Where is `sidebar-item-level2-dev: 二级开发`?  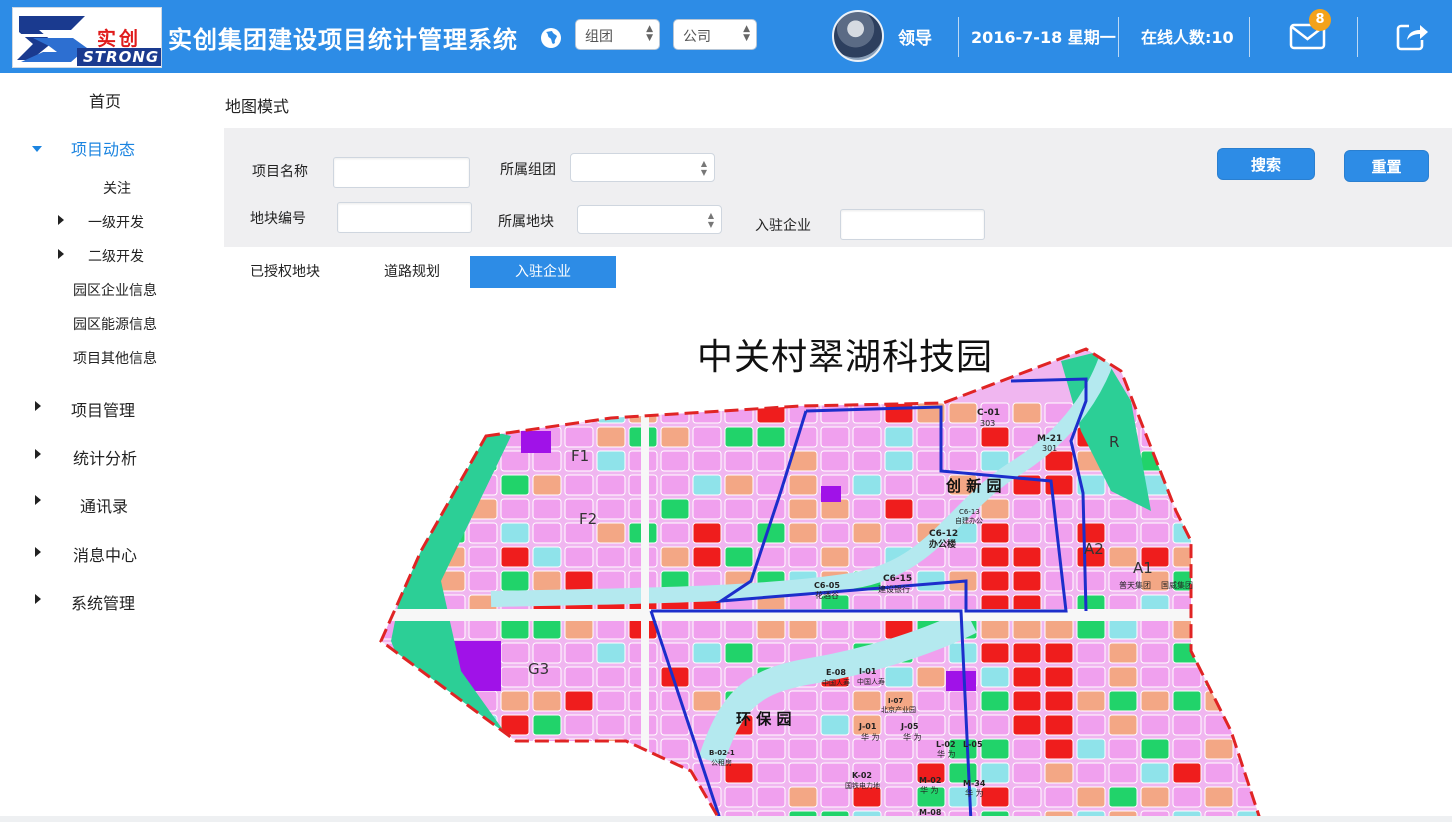
sidebar-item-level2-dev: 二级开发 is located at coordinates (116, 256).